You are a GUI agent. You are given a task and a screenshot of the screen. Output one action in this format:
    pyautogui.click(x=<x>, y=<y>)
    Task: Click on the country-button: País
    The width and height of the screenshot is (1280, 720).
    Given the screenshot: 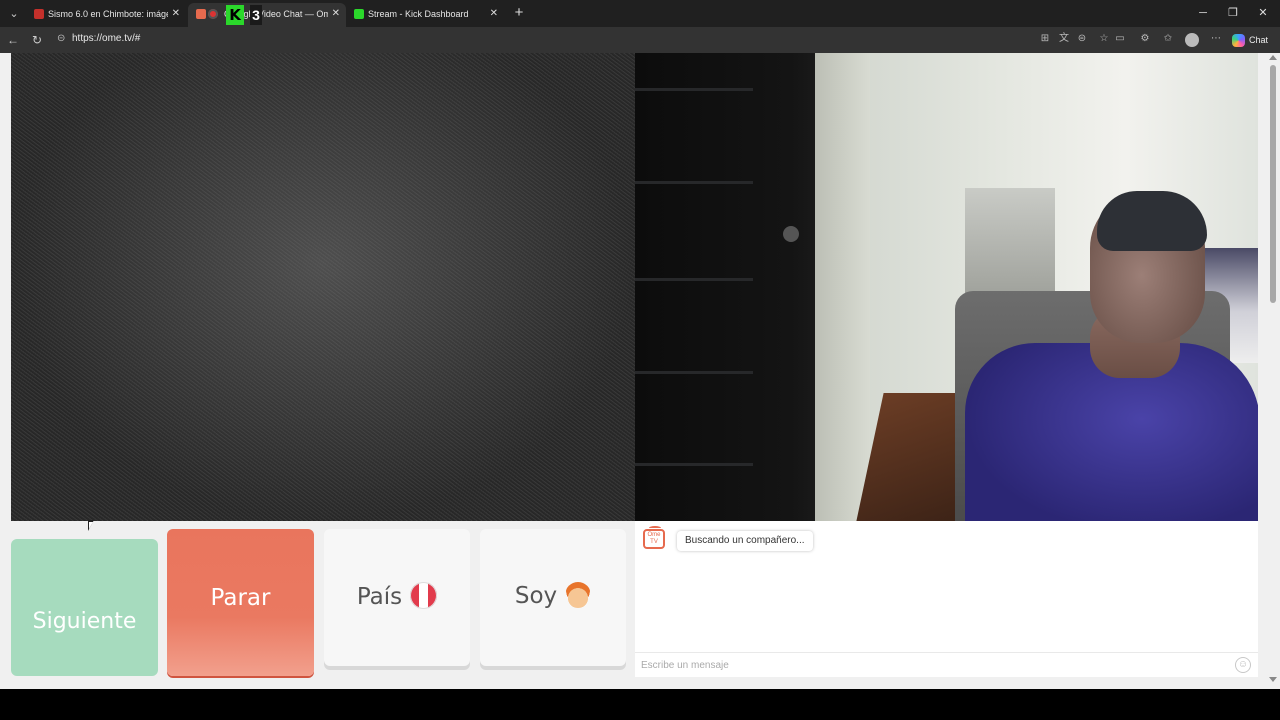 What is the action you would take?
    pyautogui.click(x=397, y=597)
    